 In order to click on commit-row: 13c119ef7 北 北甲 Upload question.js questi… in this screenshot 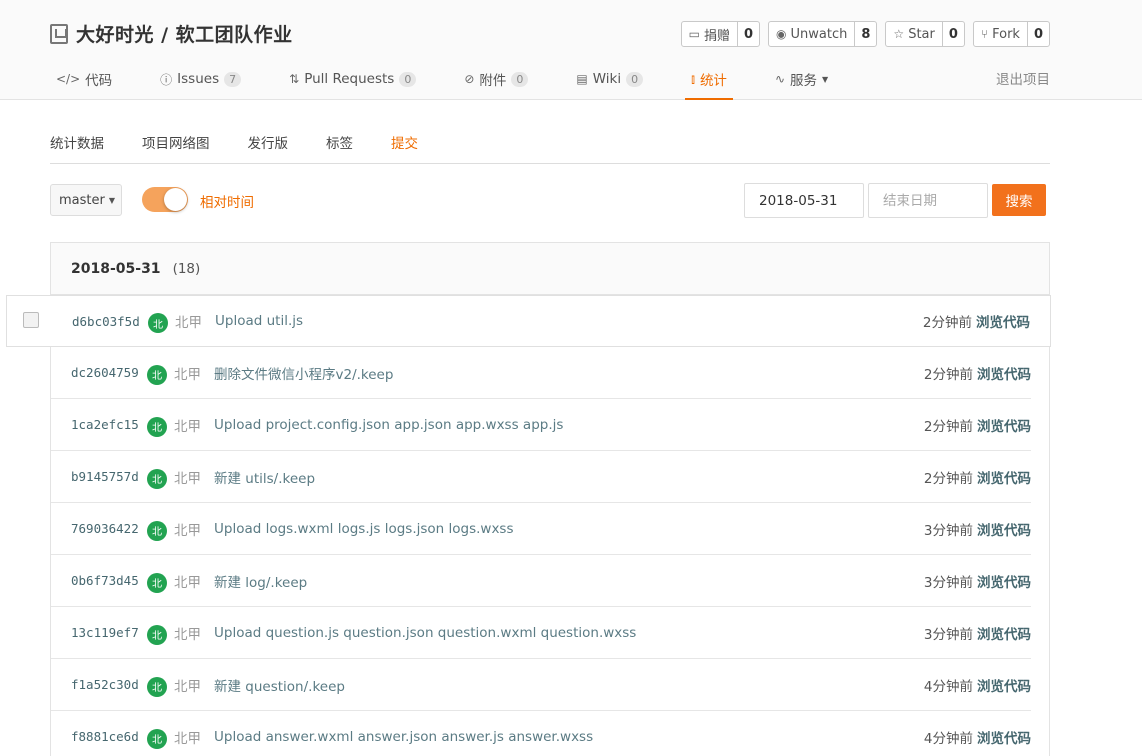, I will do `click(541, 633)`.